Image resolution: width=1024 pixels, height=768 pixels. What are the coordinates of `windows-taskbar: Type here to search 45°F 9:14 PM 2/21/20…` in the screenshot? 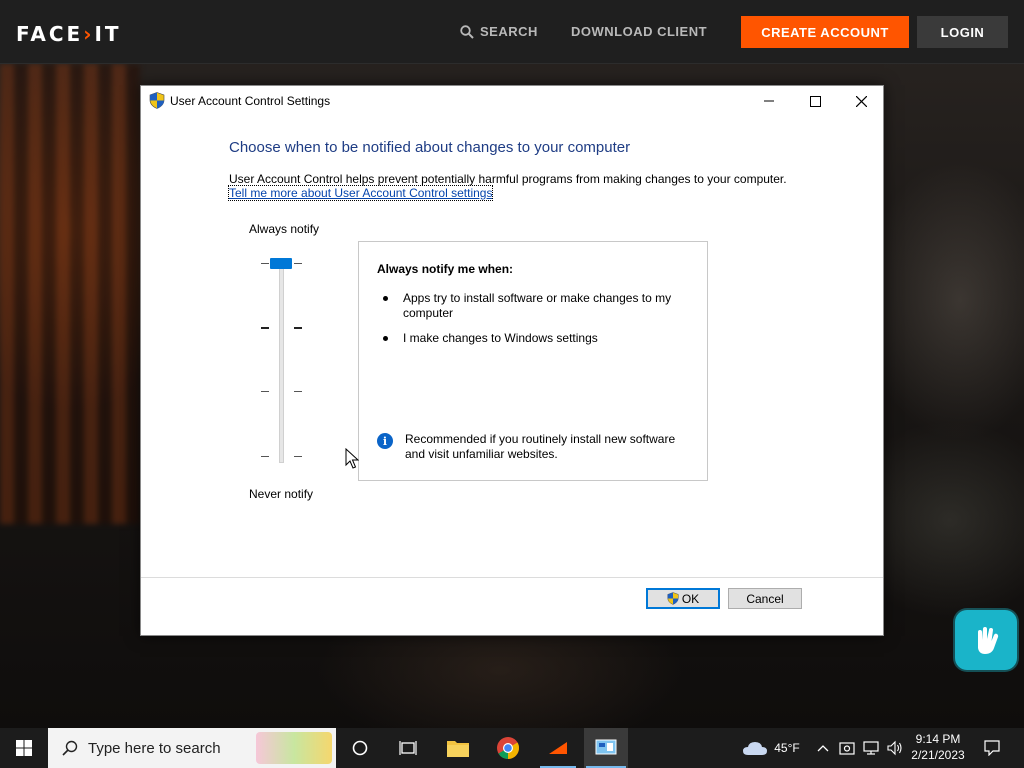 It's located at (512, 748).